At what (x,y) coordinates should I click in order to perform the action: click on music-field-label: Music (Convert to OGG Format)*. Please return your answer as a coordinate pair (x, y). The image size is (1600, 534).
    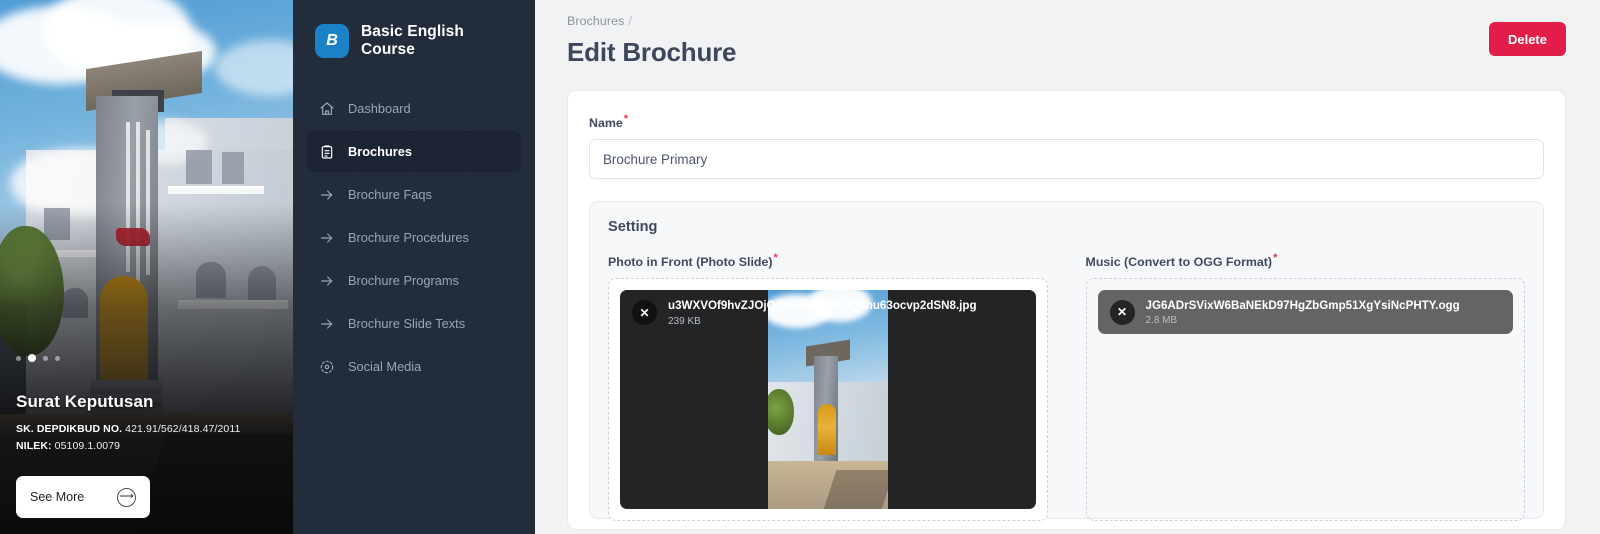
    Looking at the image, I should click on (1306, 260).